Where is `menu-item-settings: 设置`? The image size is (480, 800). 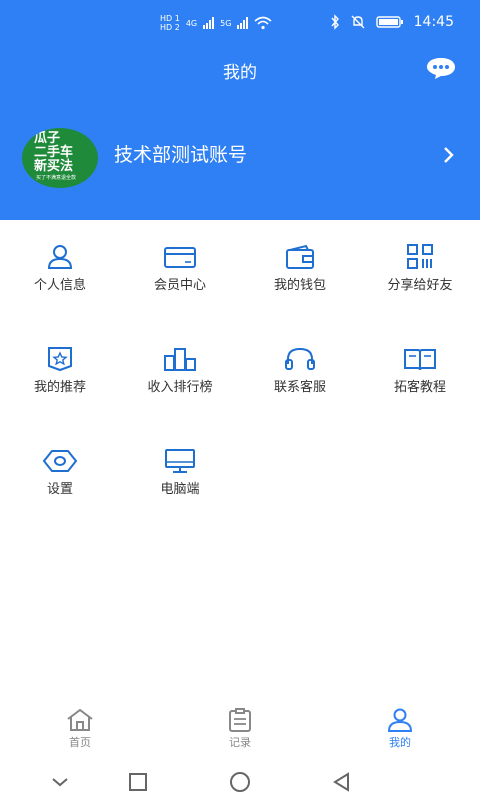
menu-item-settings: 设置 is located at coordinates (60, 483).